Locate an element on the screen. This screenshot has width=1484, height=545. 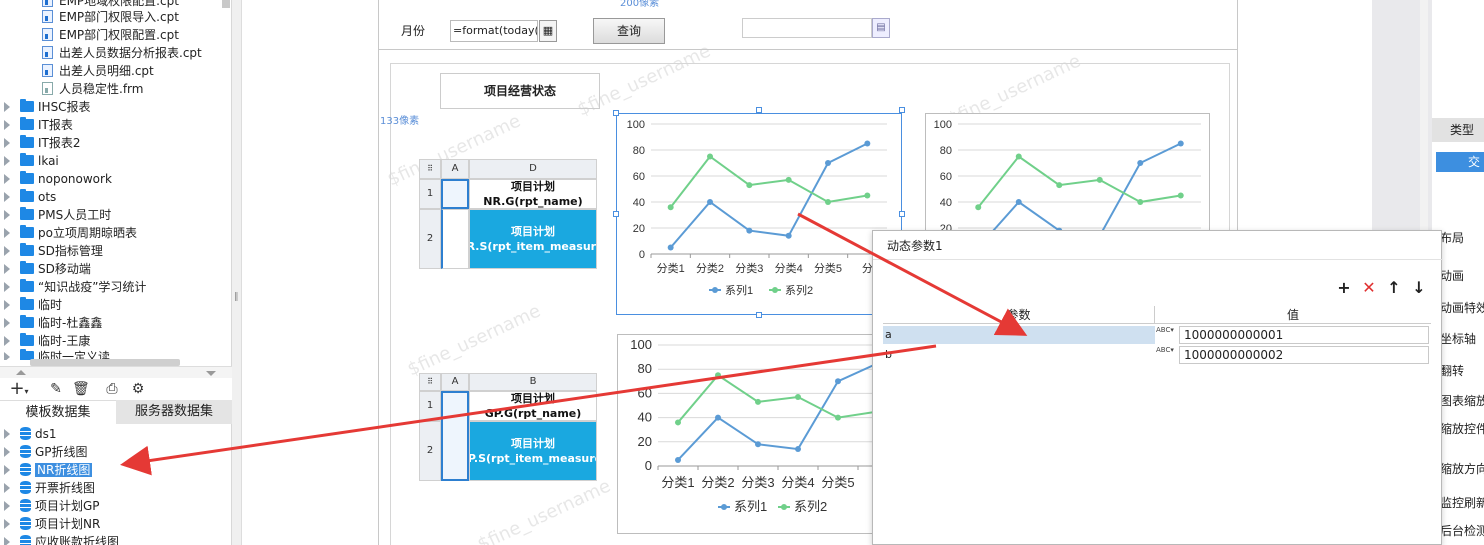
move-down-icon: ↓ is located at coordinates (1419, 288).